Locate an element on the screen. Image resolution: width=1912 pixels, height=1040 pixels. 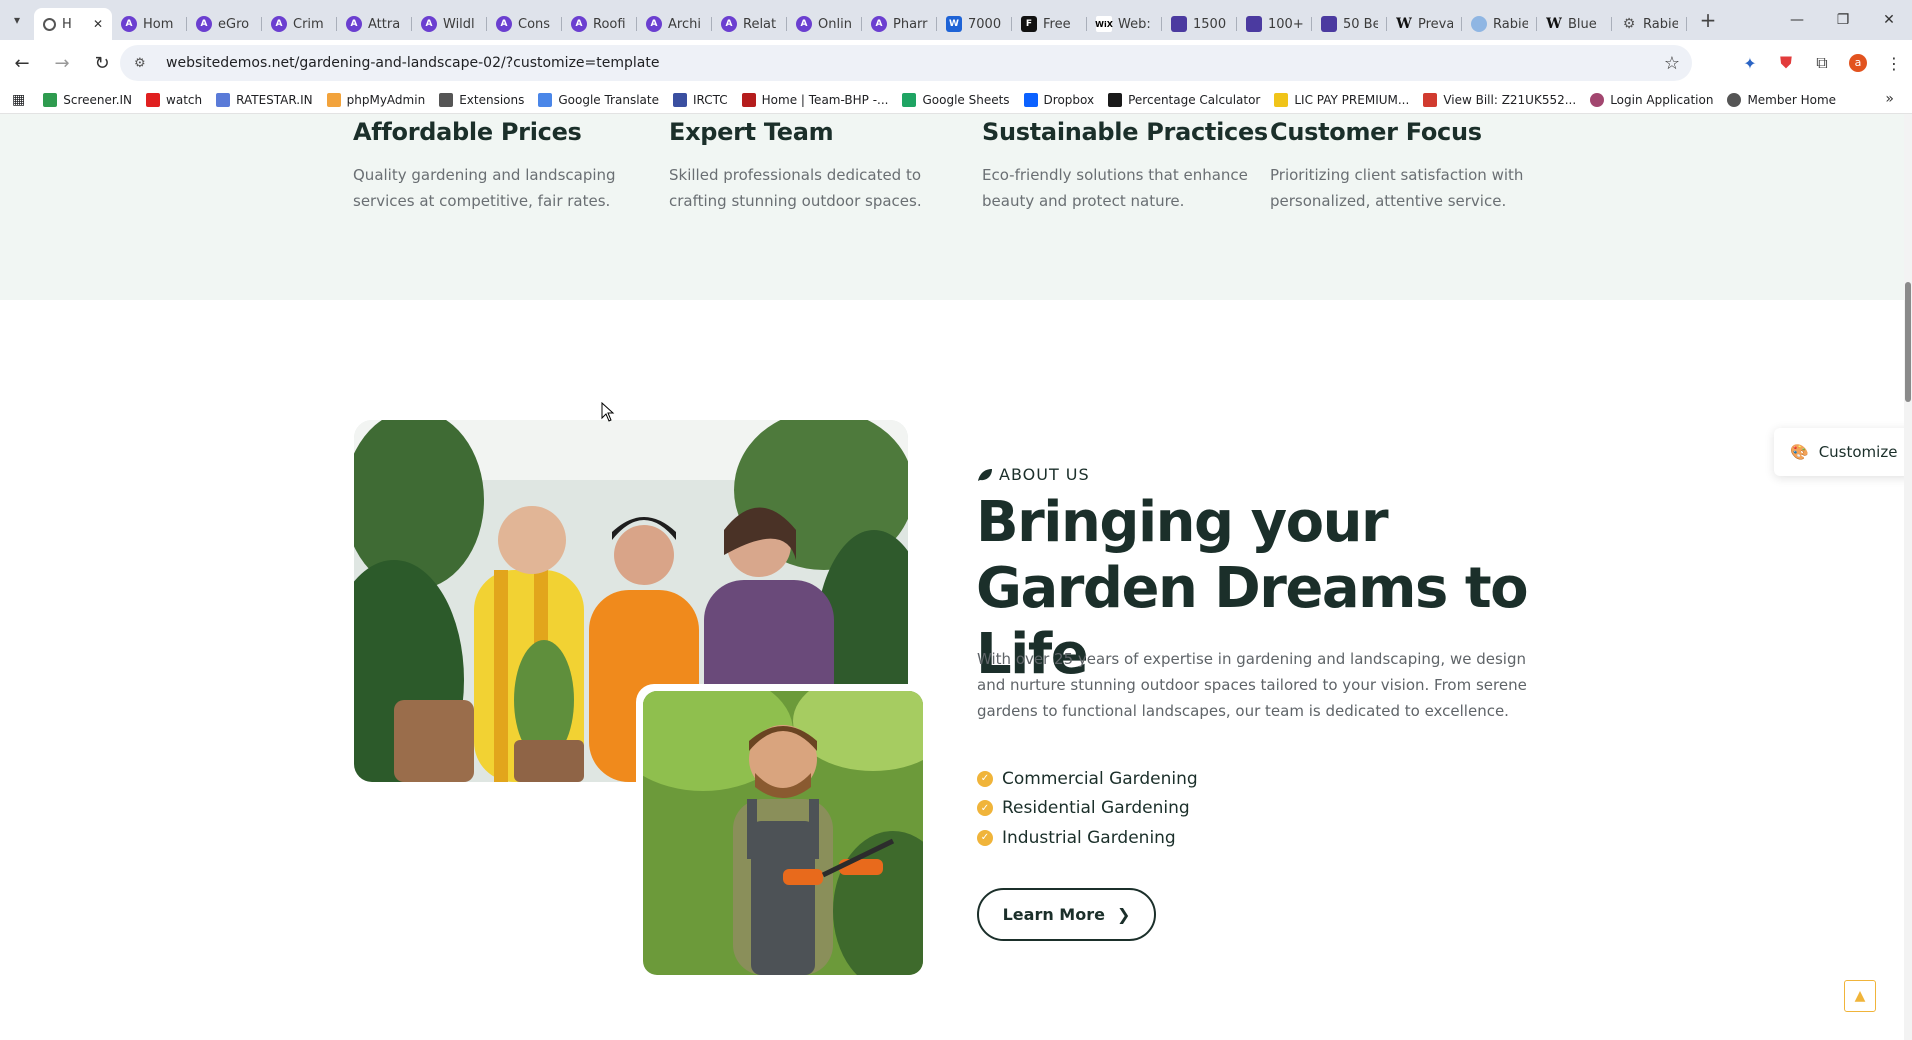
learn-more-button: Learn More ❯ is located at coordinates (1066, 914).